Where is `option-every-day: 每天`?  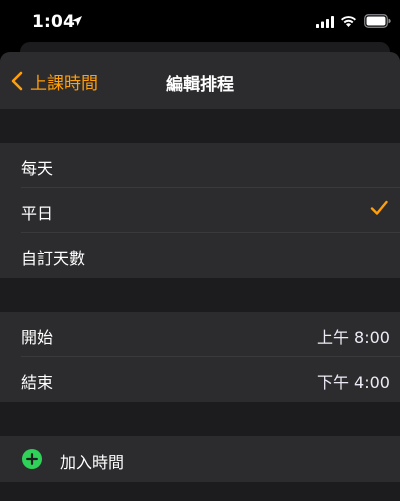
option-every-day: 每天 is located at coordinates (200, 165).